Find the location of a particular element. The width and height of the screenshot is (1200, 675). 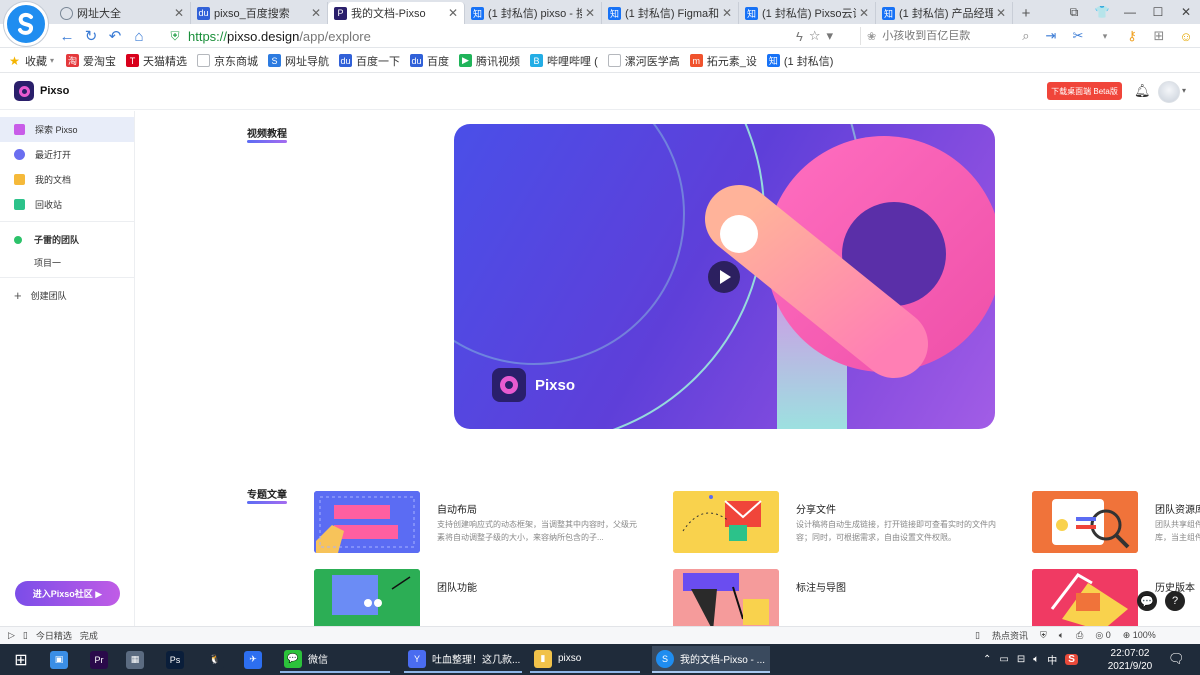

sidebar-team: 子雷的团队 is located at coordinates (67, 239).